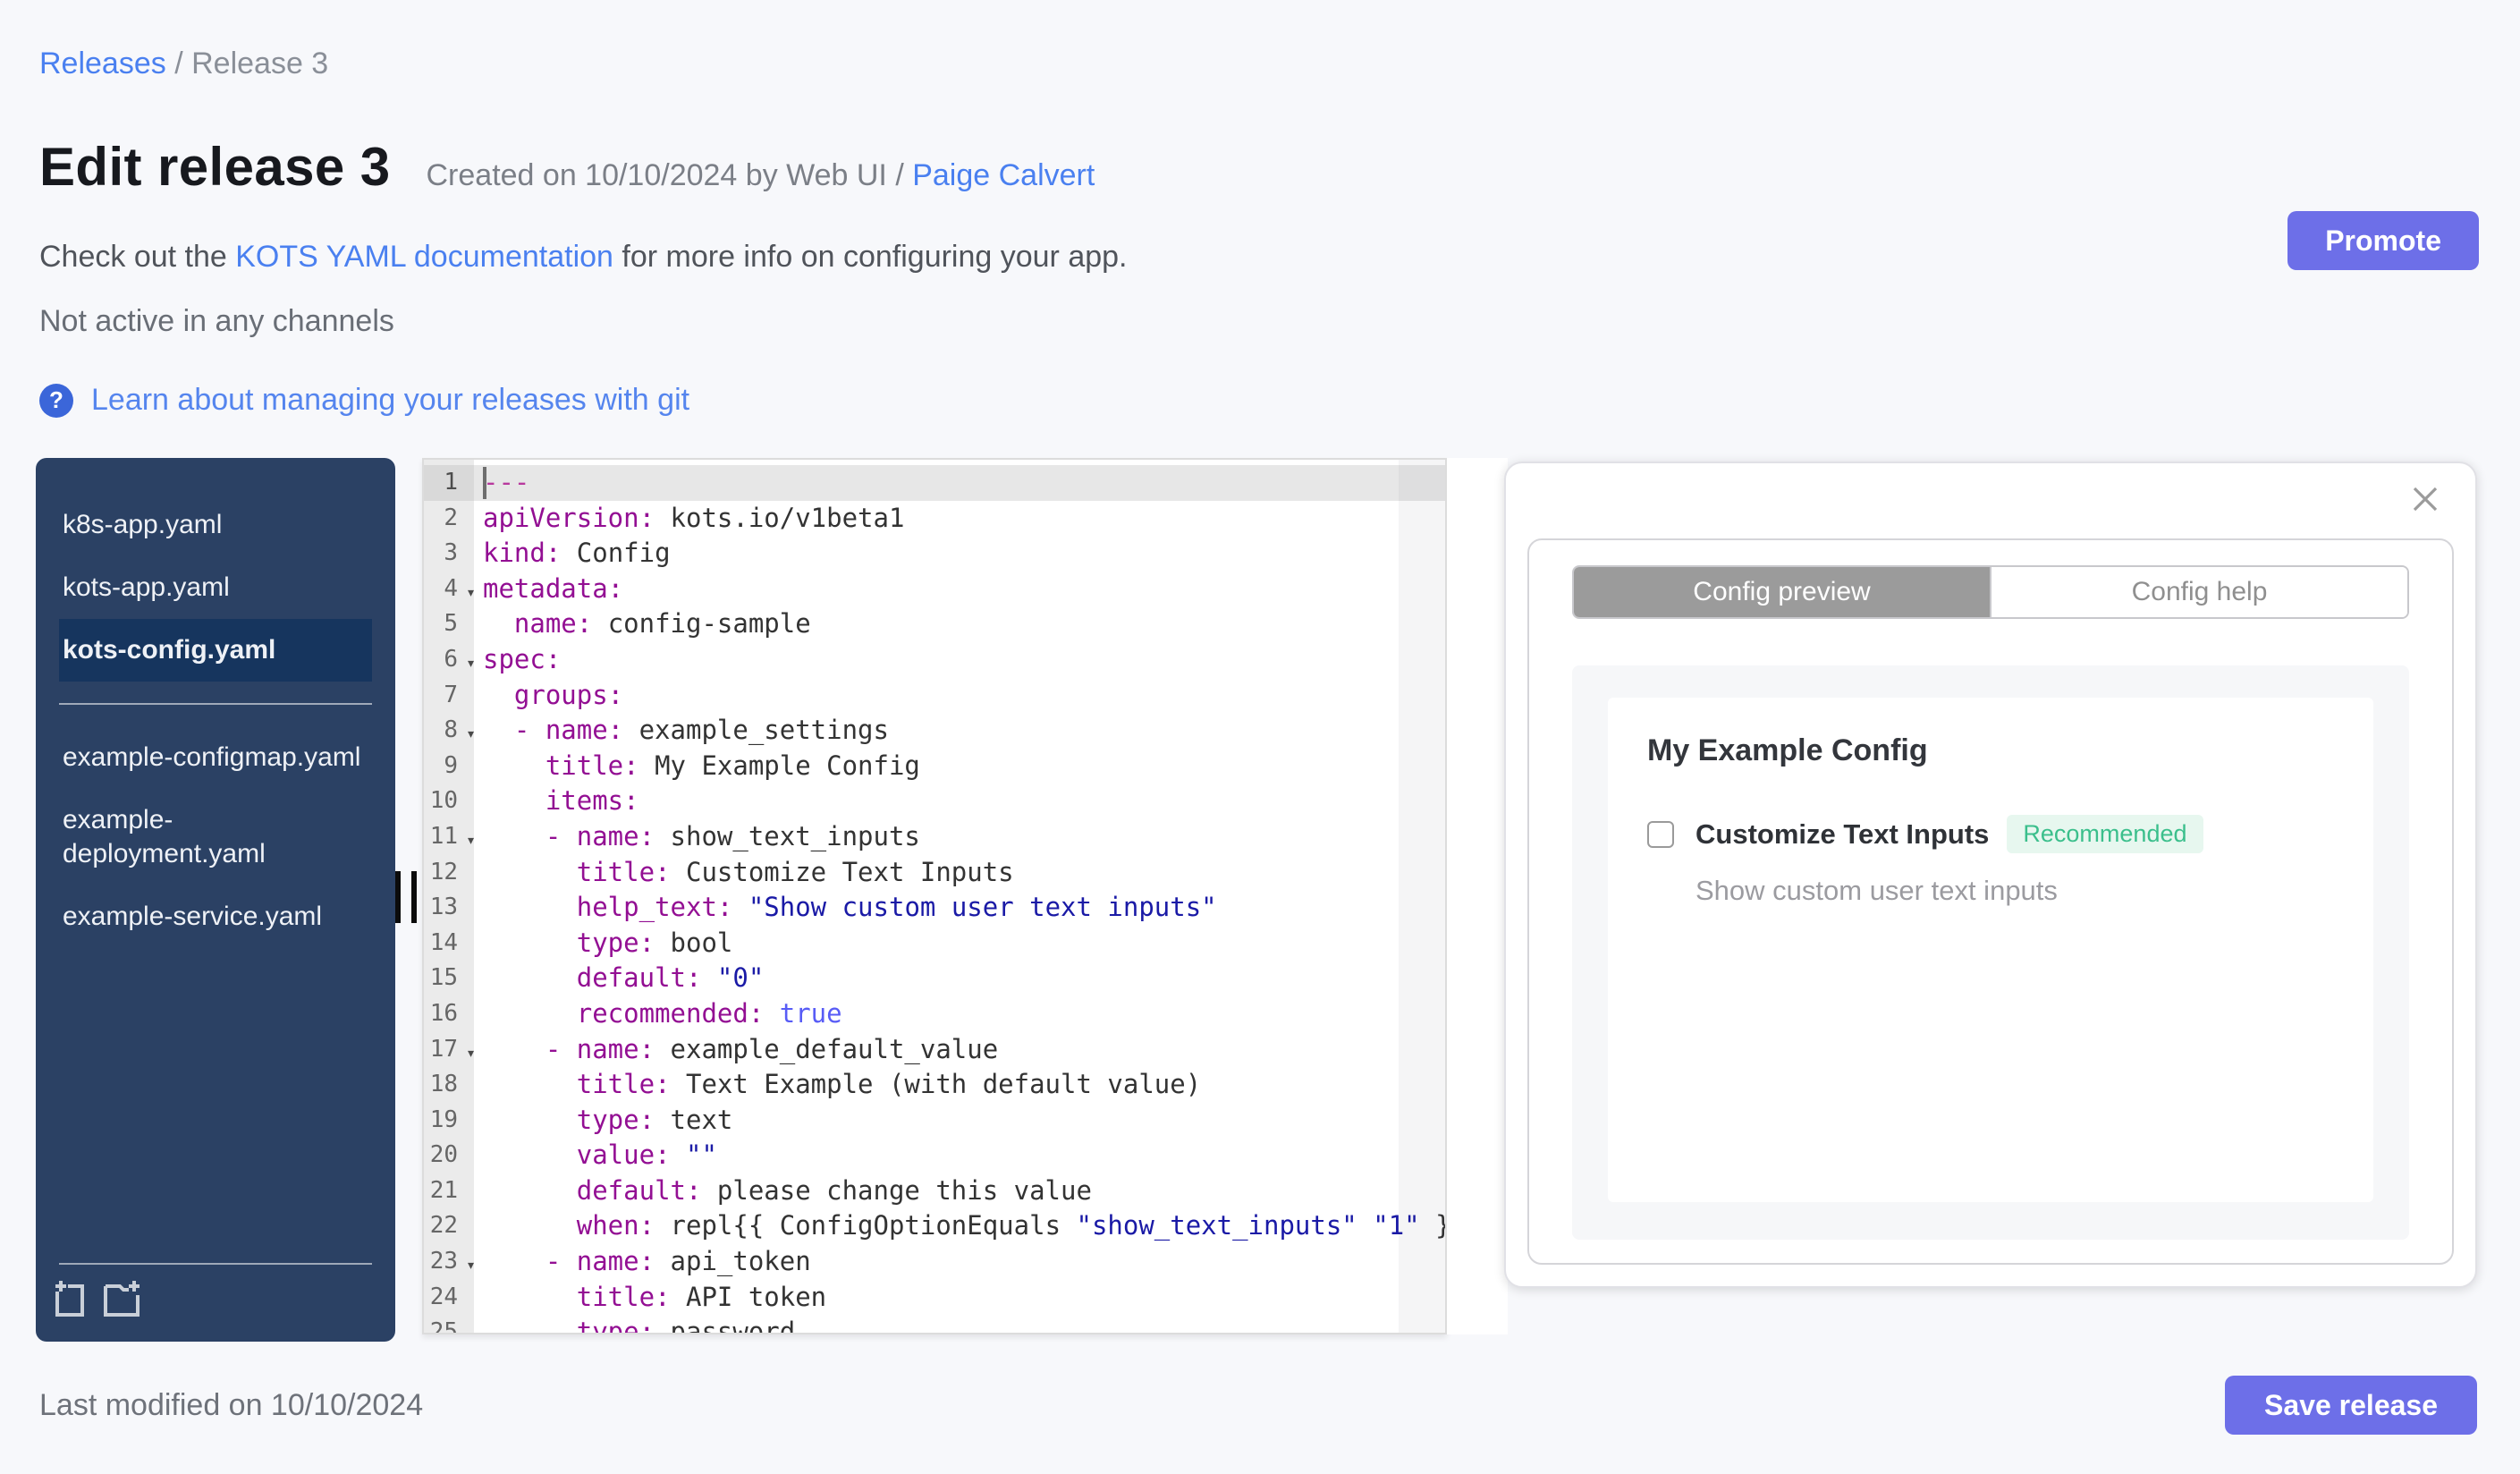 Image resolution: width=2520 pixels, height=1474 pixels. What do you see at coordinates (935, 978) in the screenshot?
I see `code-line-15: 15 default: "0"` at bounding box center [935, 978].